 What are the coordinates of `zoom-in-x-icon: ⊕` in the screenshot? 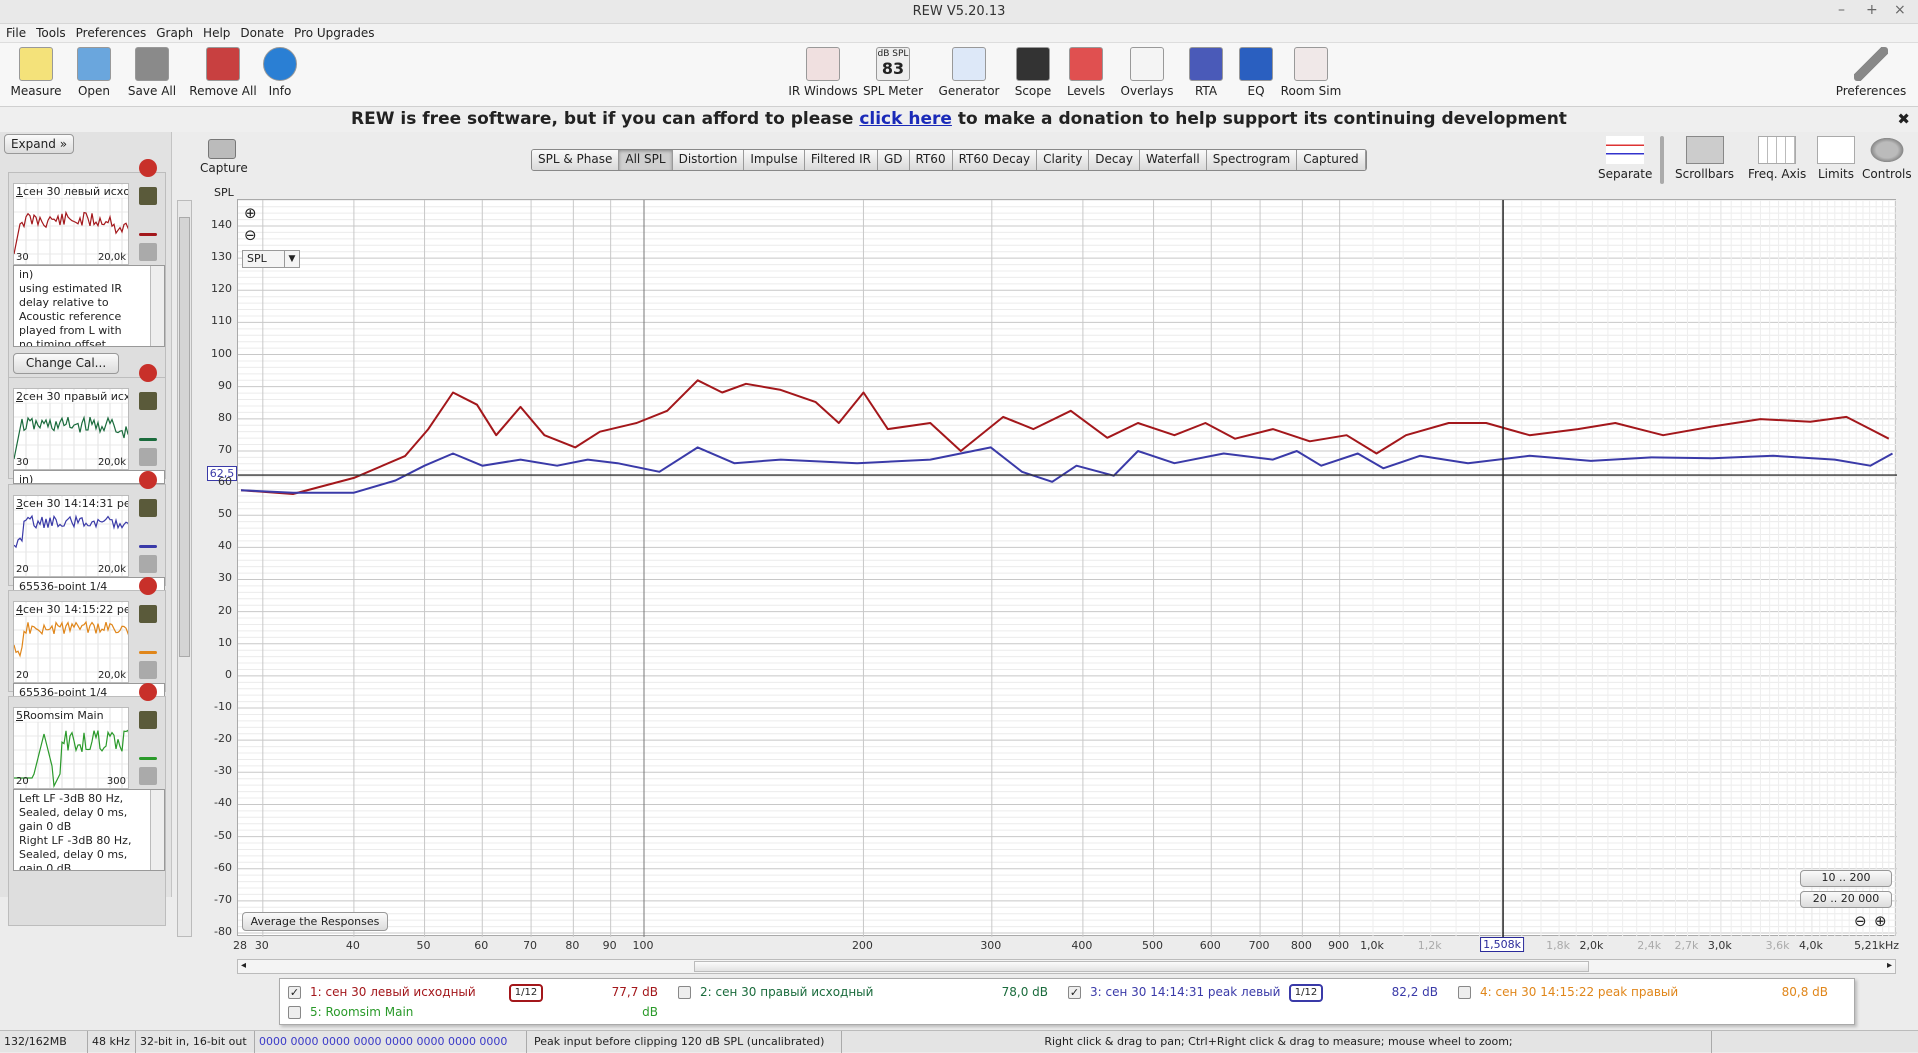 It's located at (1880, 921).